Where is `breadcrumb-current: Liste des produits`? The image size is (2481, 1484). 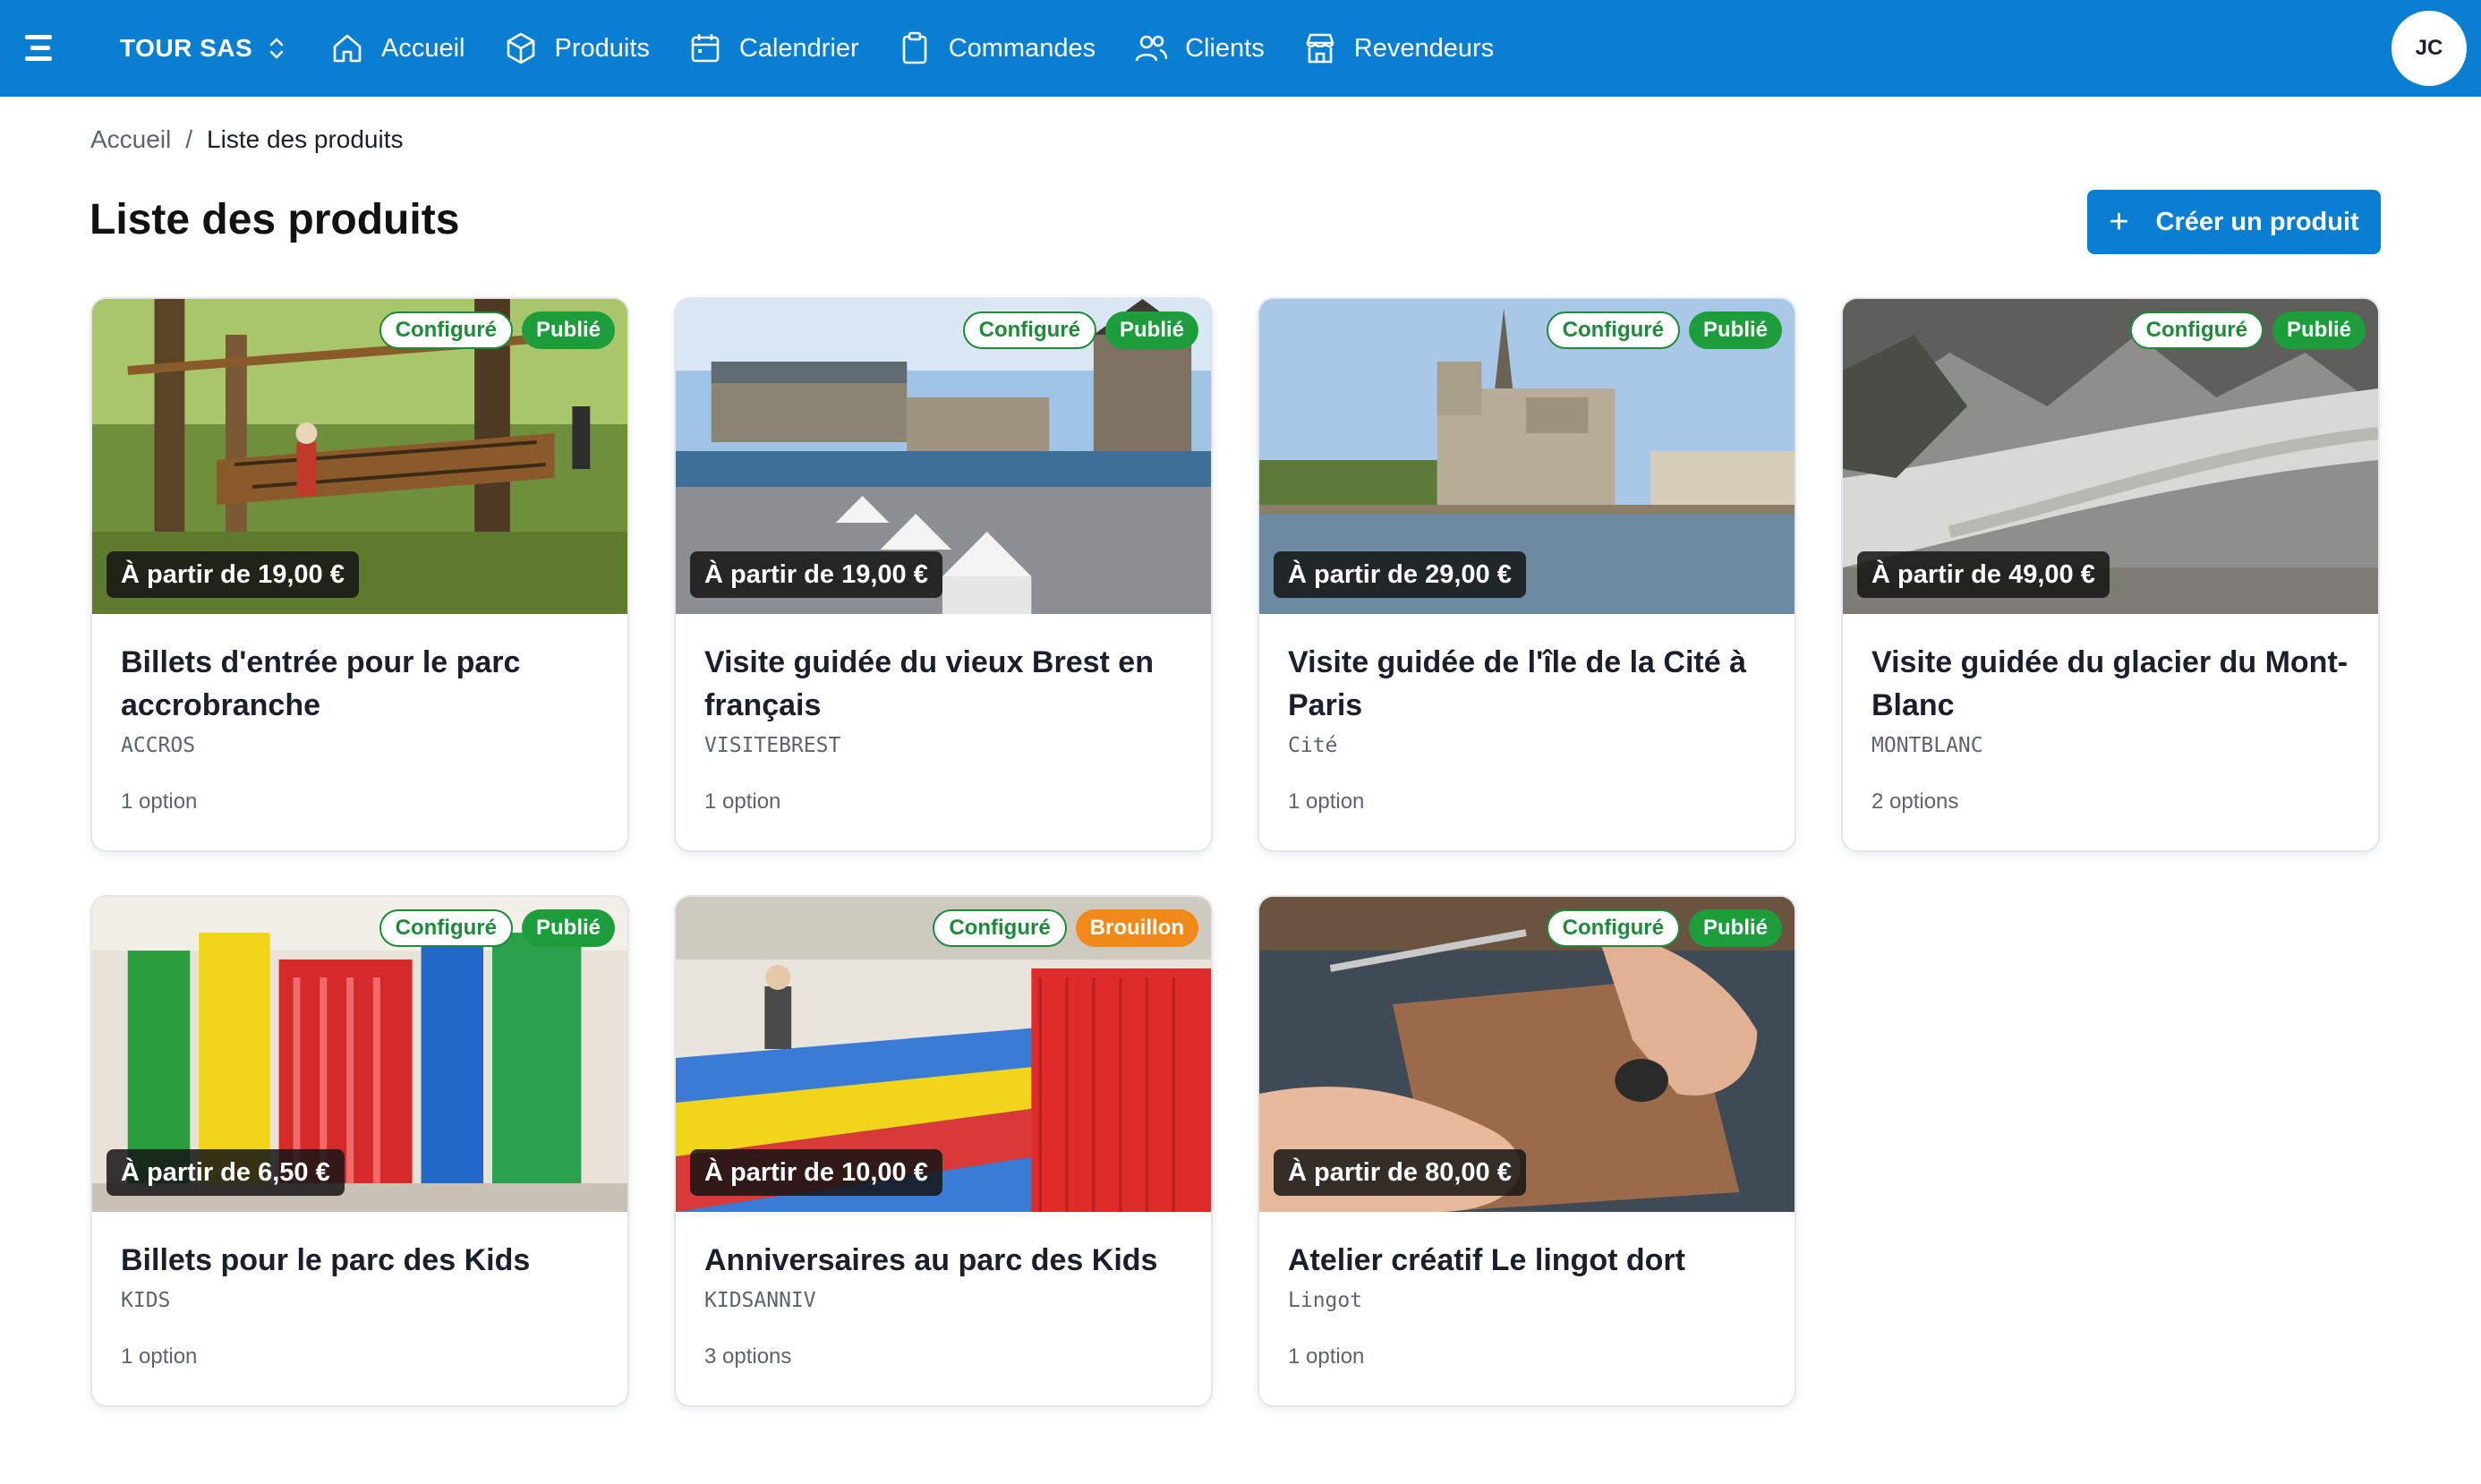
breadcrumb-current: Liste des produits is located at coordinates (305, 139).